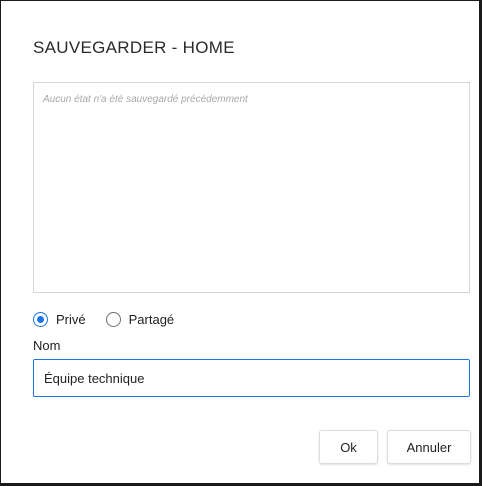 The width and height of the screenshot is (482, 486). What do you see at coordinates (251, 378) in the screenshot?
I see `name-input` at bounding box center [251, 378].